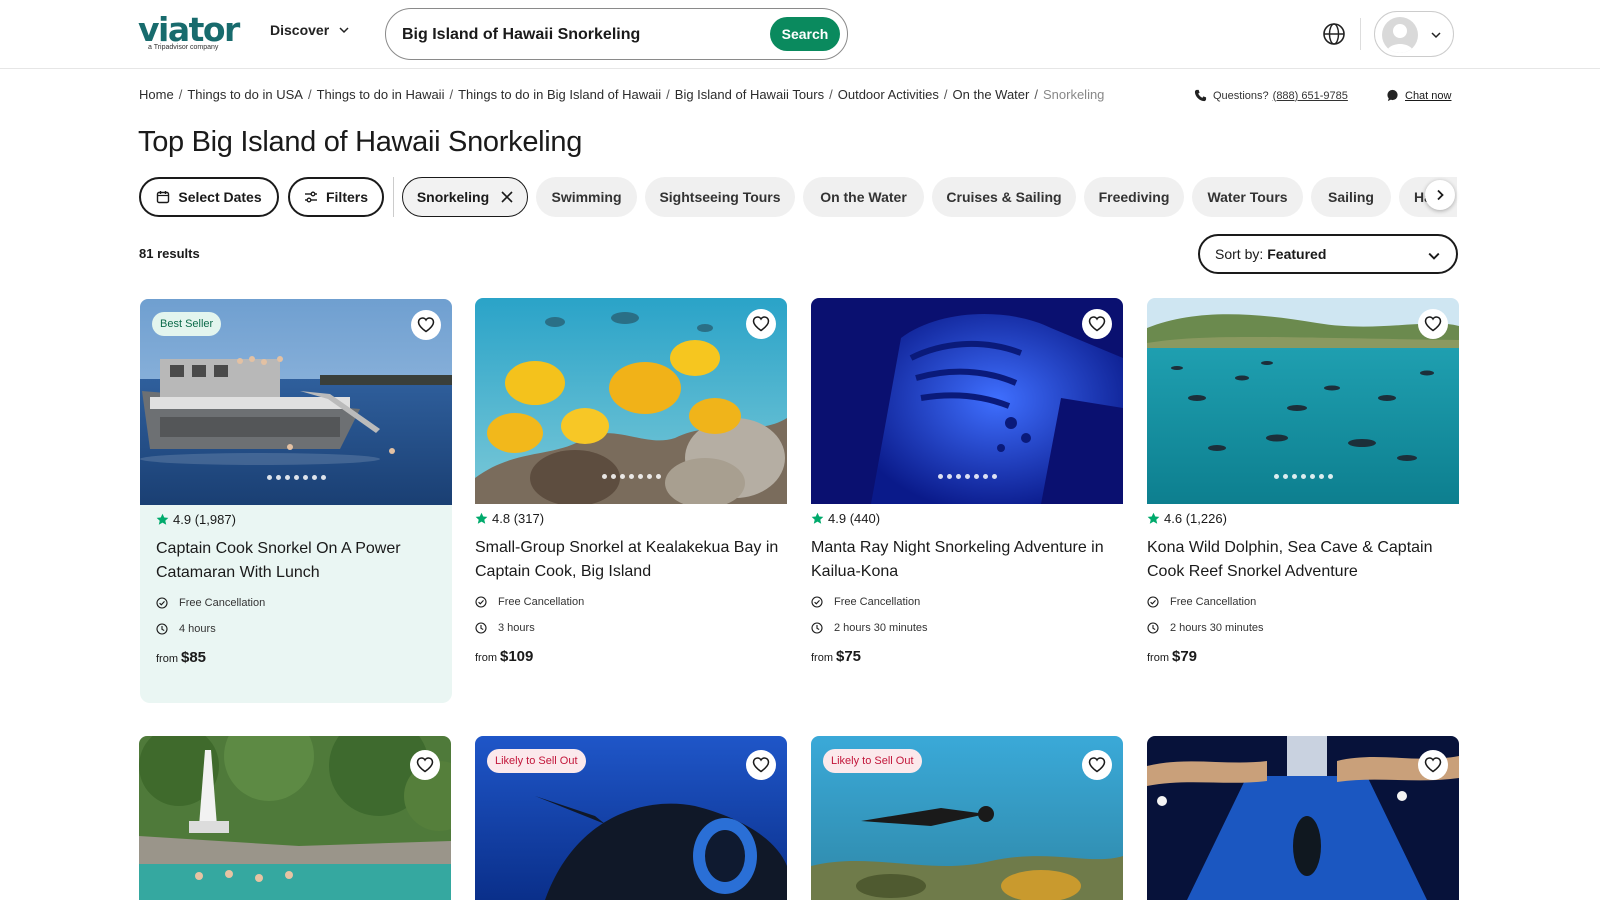 The height and width of the screenshot is (900, 1600). Describe the element at coordinates (182, 519) in the screenshot. I see `rating-value: 4.9` at that location.